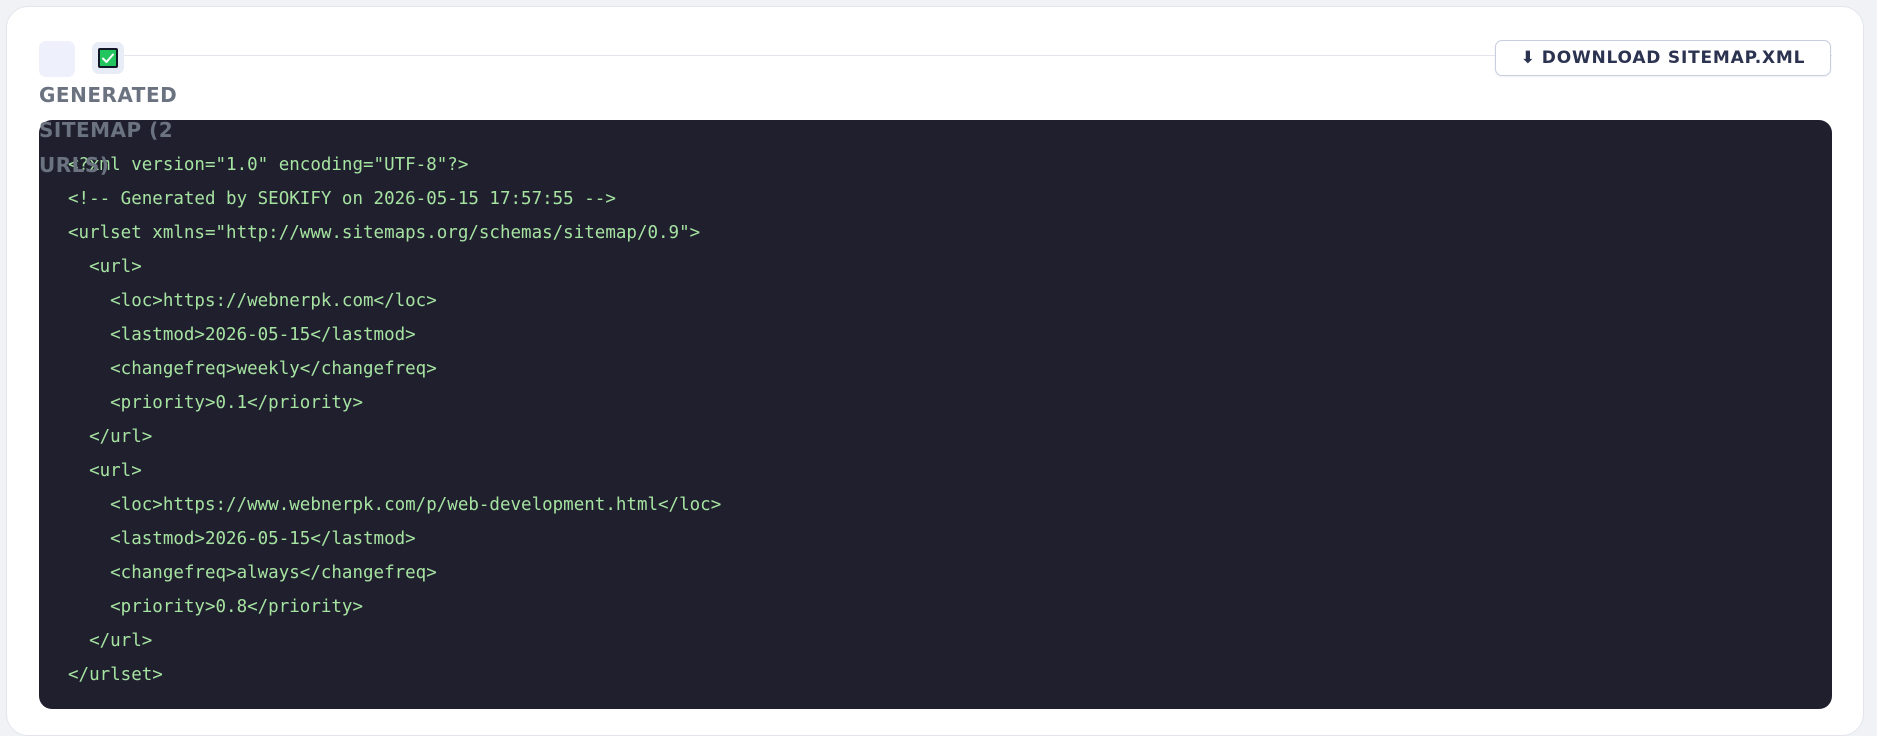 The image size is (1877, 736). Describe the element at coordinates (216, 607) in the screenshot. I see `code-line: <priority>0.8</priority>` at that location.